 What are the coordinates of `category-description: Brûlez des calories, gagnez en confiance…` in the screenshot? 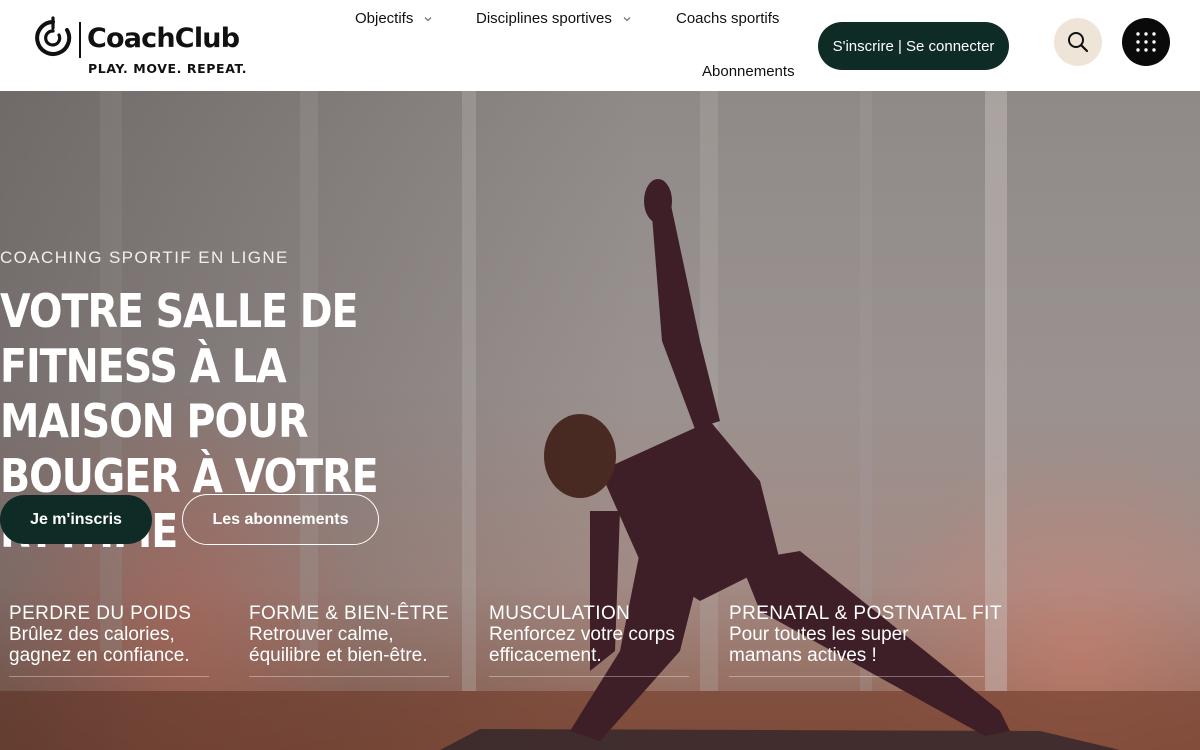 It's located at (99, 645).